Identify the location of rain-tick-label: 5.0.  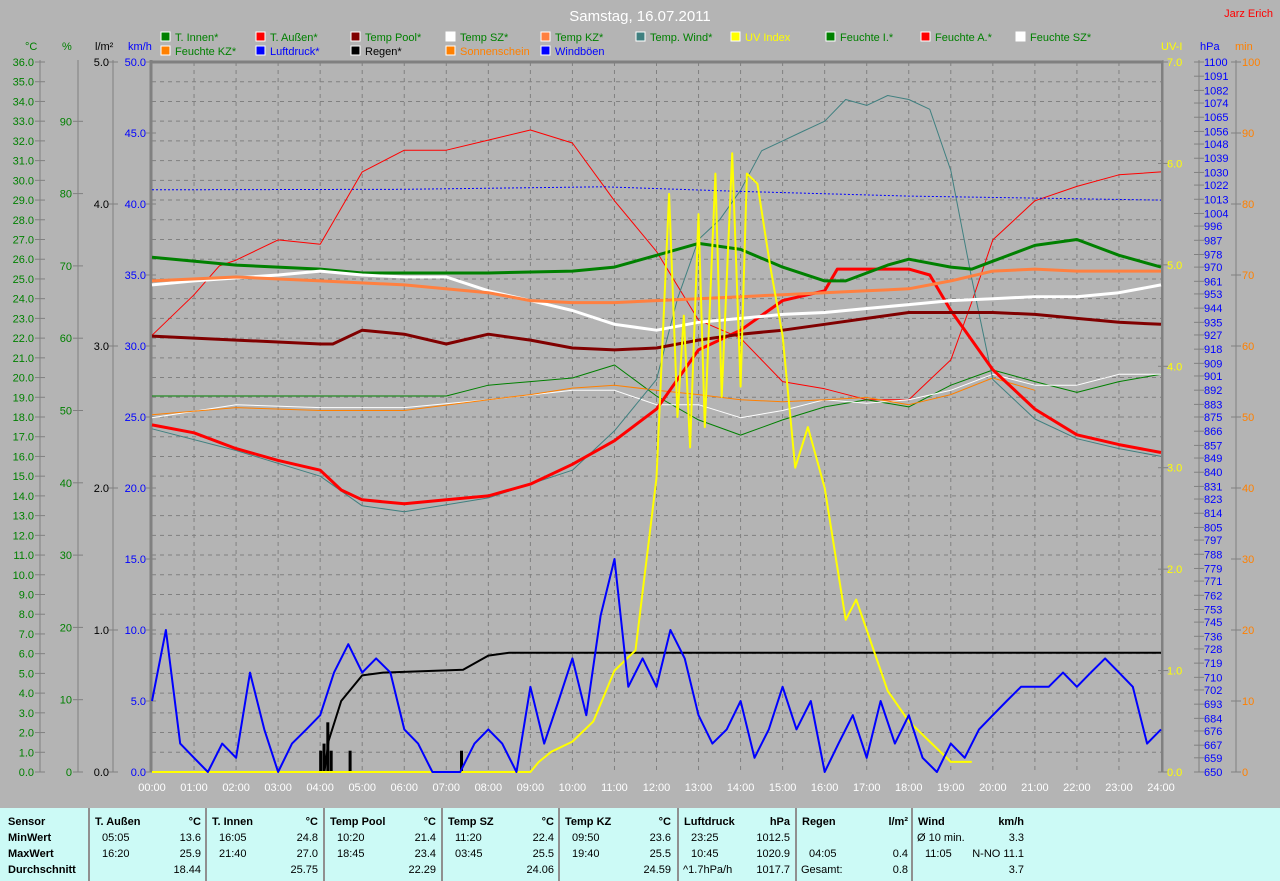
(101, 63).